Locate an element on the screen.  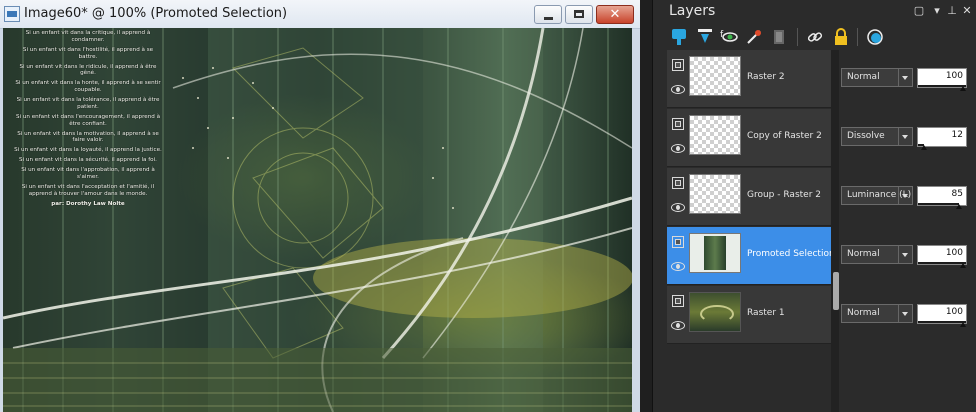
palette-splitter is located at coordinates (835, 231).